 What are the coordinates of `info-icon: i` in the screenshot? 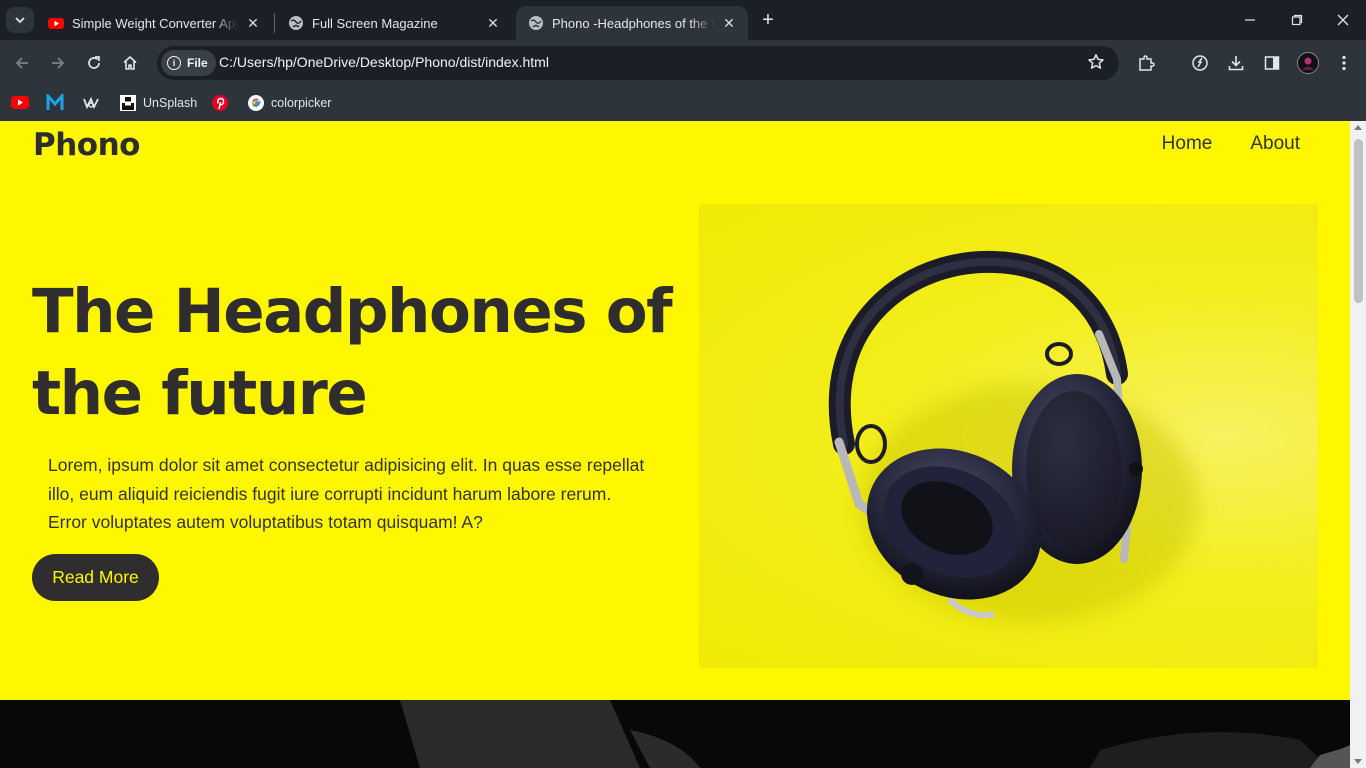 It's located at (174, 63).